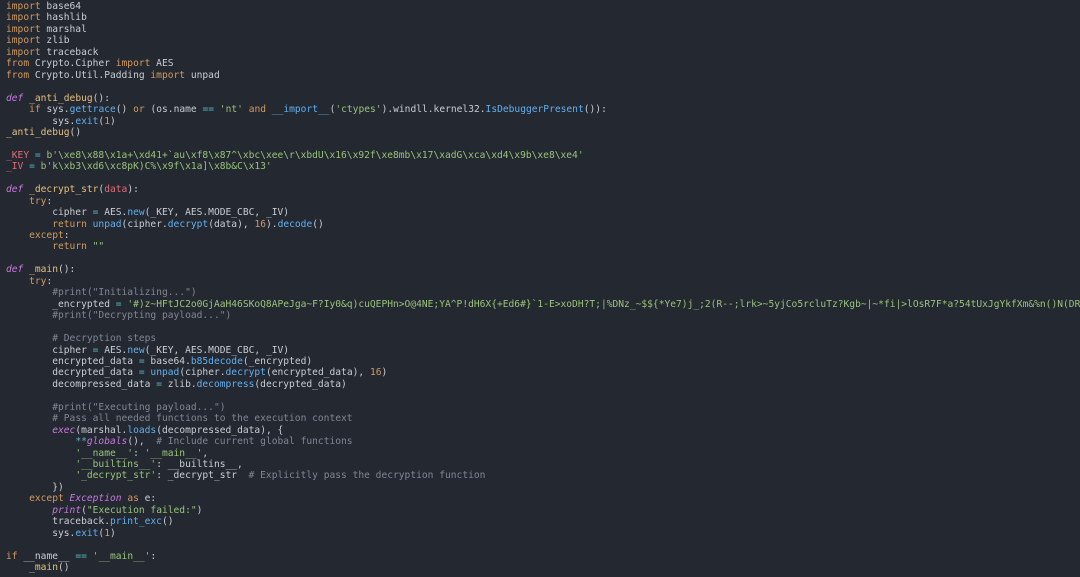 Image resolution: width=1080 pixels, height=577 pixels. Describe the element at coordinates (63, 18) in the screenshot. I see `code-text: hashlib` at that location.